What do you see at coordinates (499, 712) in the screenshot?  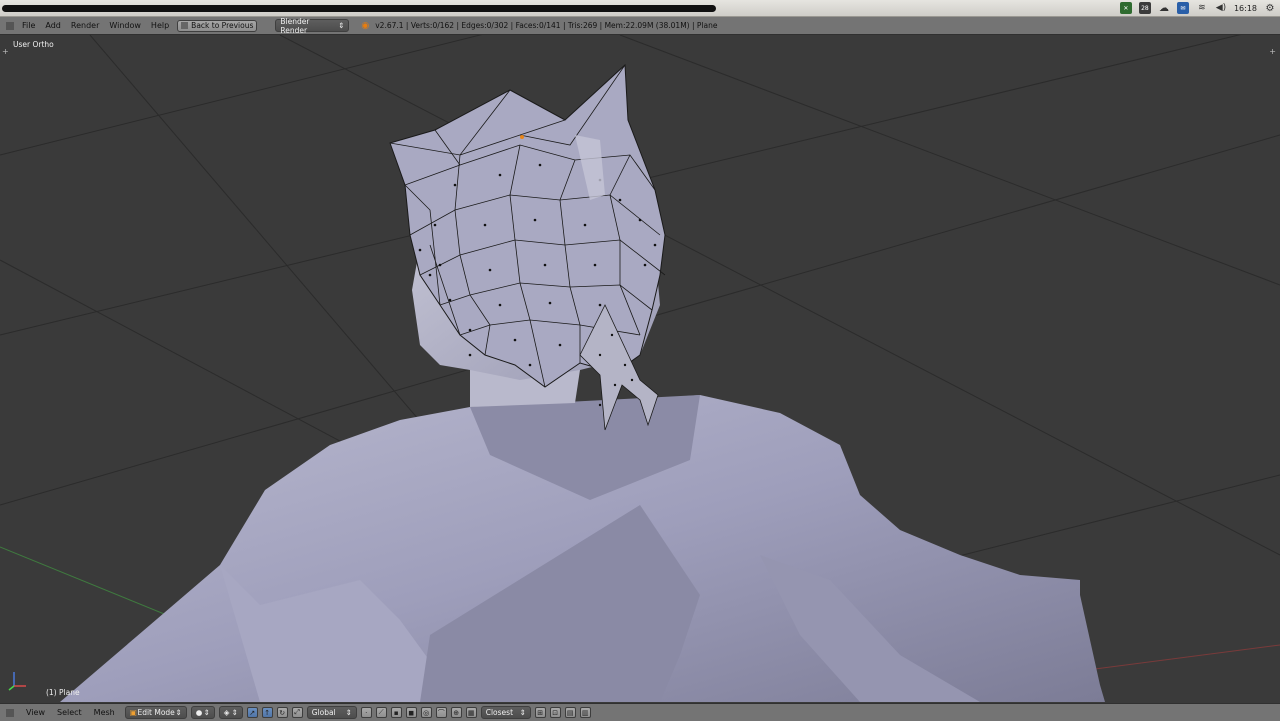 I see `snap-target-label: Closest` at bounding box center [499, 712].